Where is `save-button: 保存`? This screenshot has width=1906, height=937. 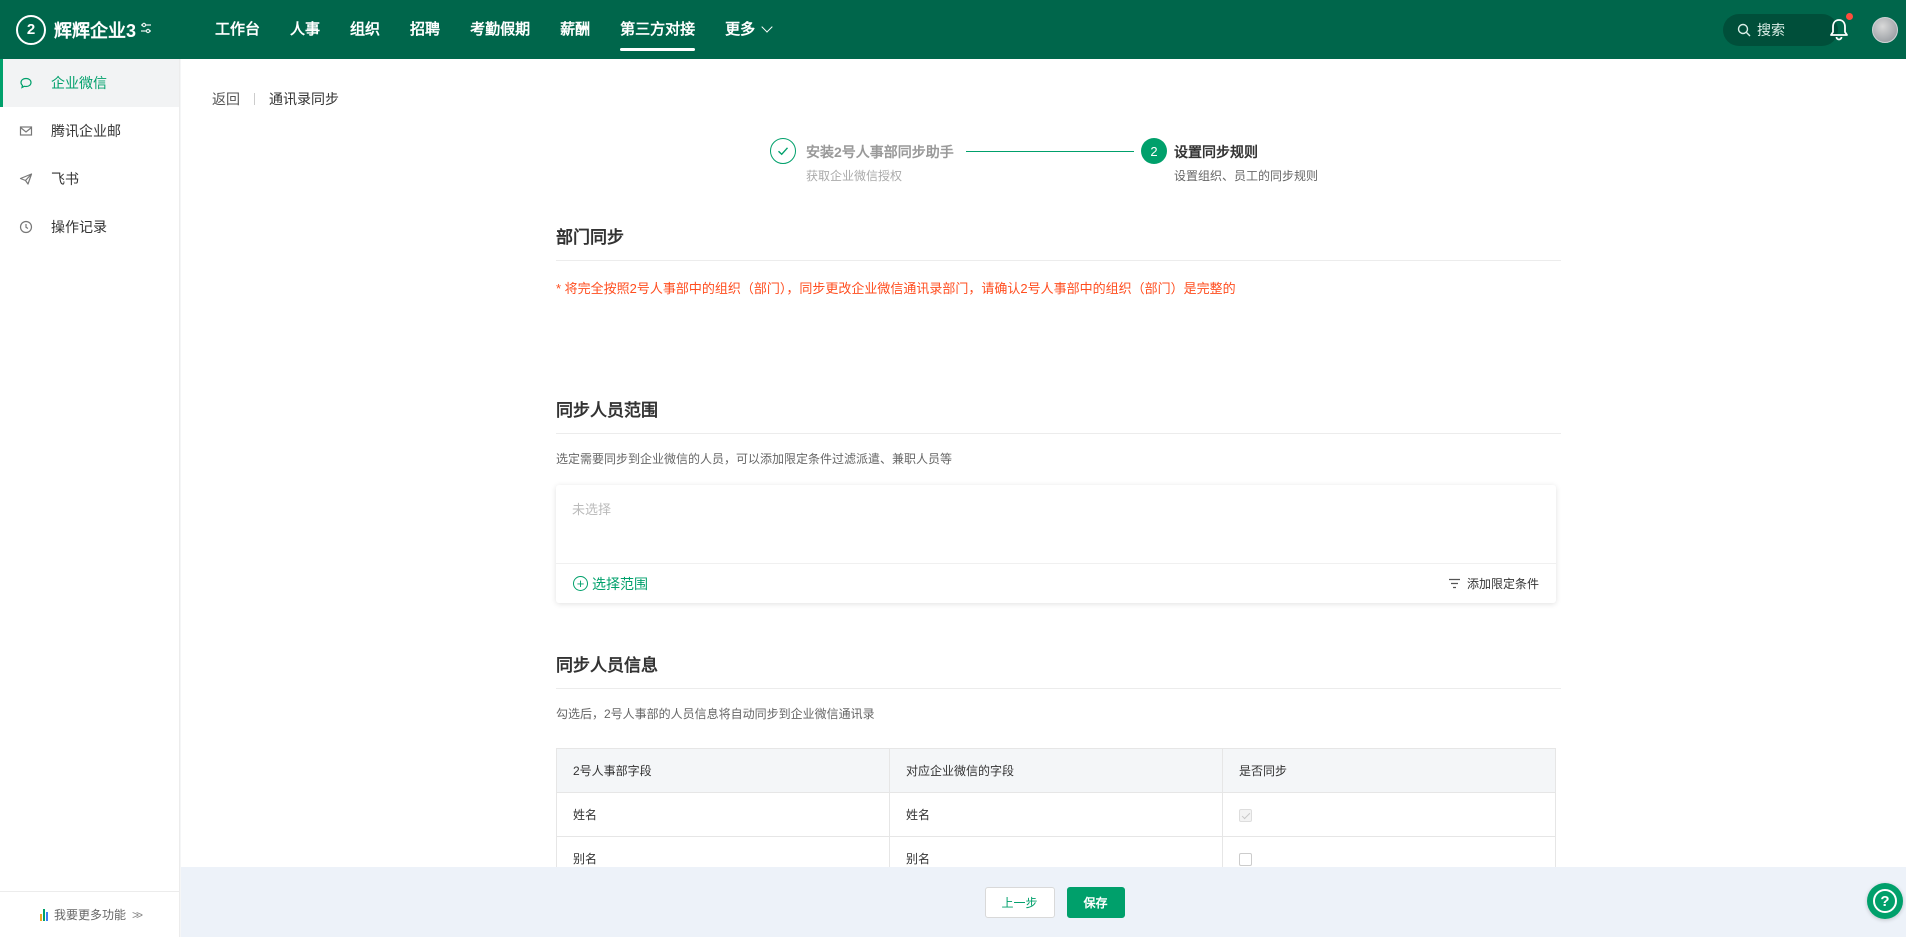
save-button: 保存 is located at coordinates (1095, 902).